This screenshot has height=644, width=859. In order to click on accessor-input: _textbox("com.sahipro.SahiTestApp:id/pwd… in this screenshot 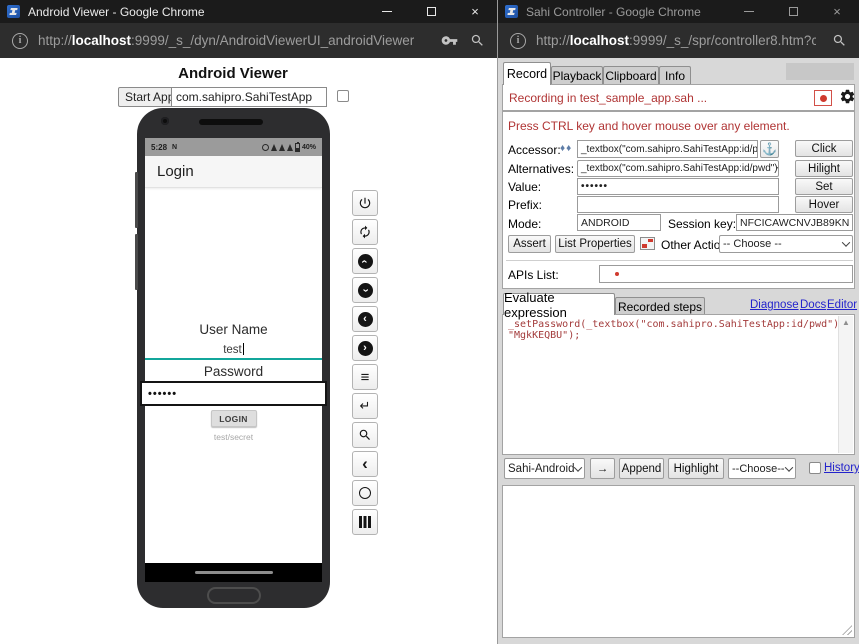, I will do `click(667, 149)`.